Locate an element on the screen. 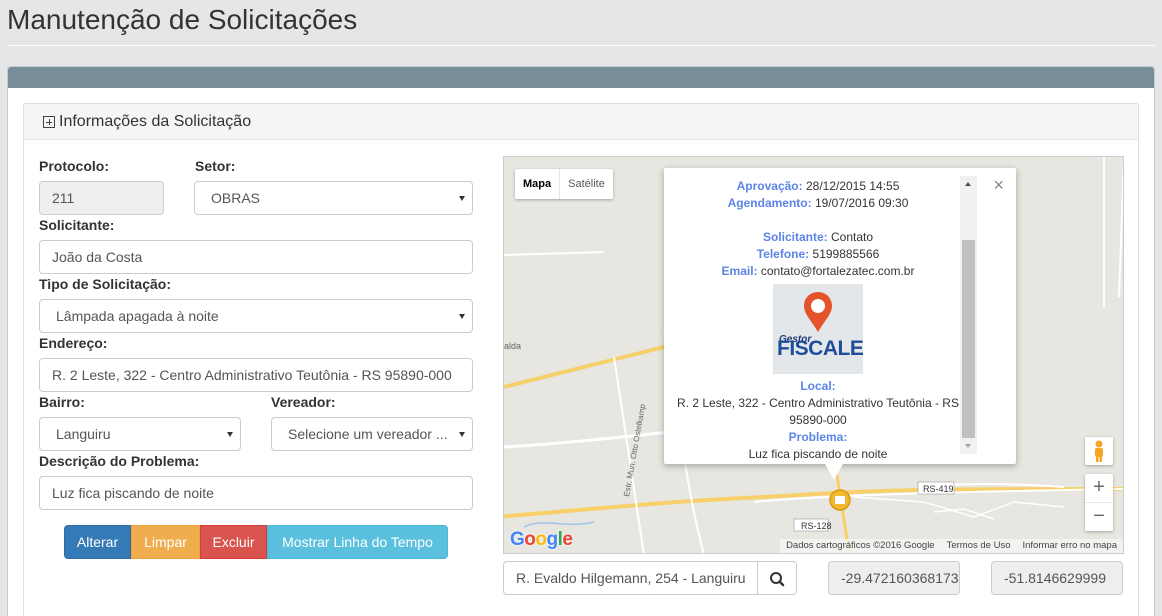 Image resolution: width=1162 pixels, height=616 pixels. solicitante-label: Solicitante: is located at coordinates (77, 225).